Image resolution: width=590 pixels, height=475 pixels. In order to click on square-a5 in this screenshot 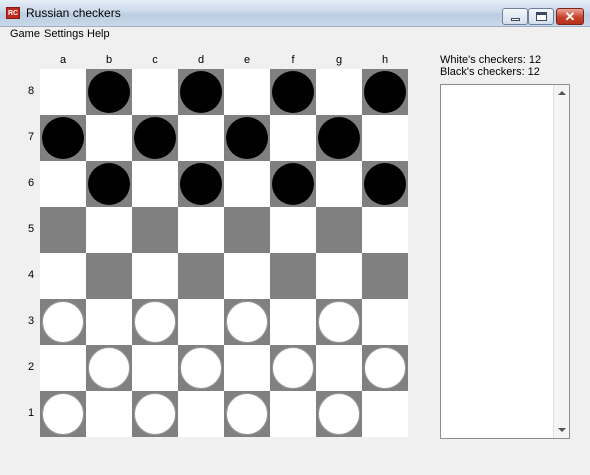, I will do `click(63, 230)`.